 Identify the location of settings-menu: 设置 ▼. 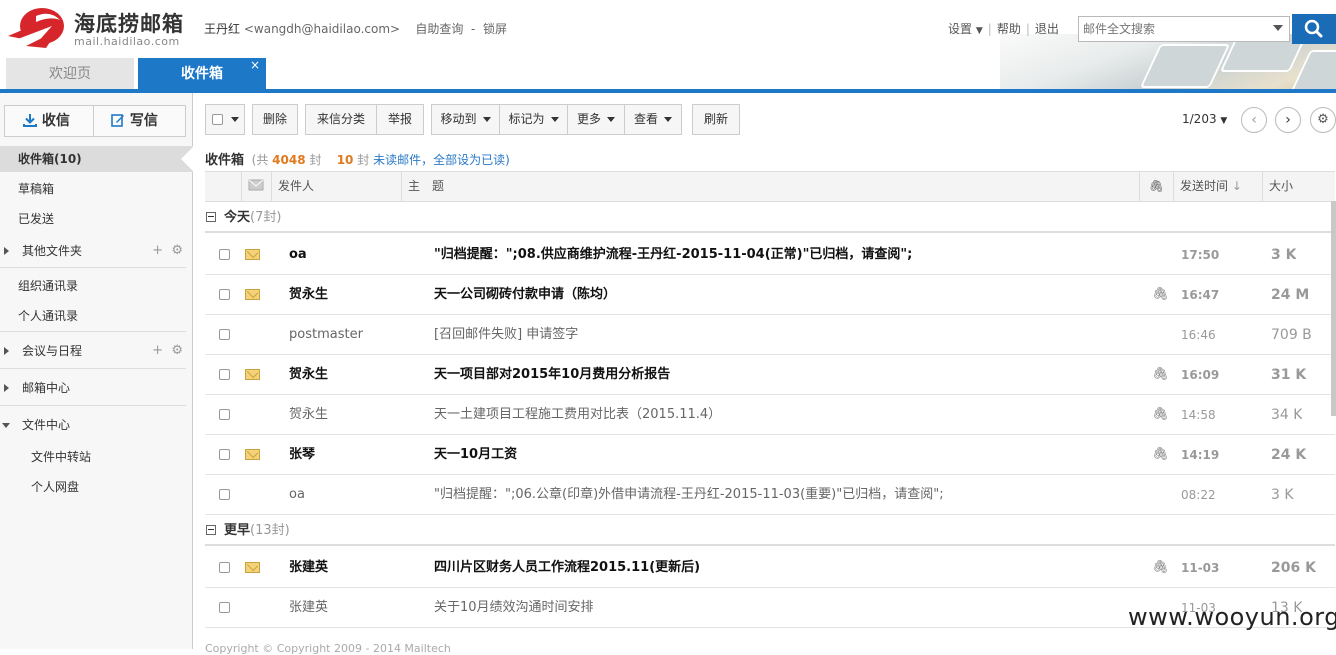
(965, 29).